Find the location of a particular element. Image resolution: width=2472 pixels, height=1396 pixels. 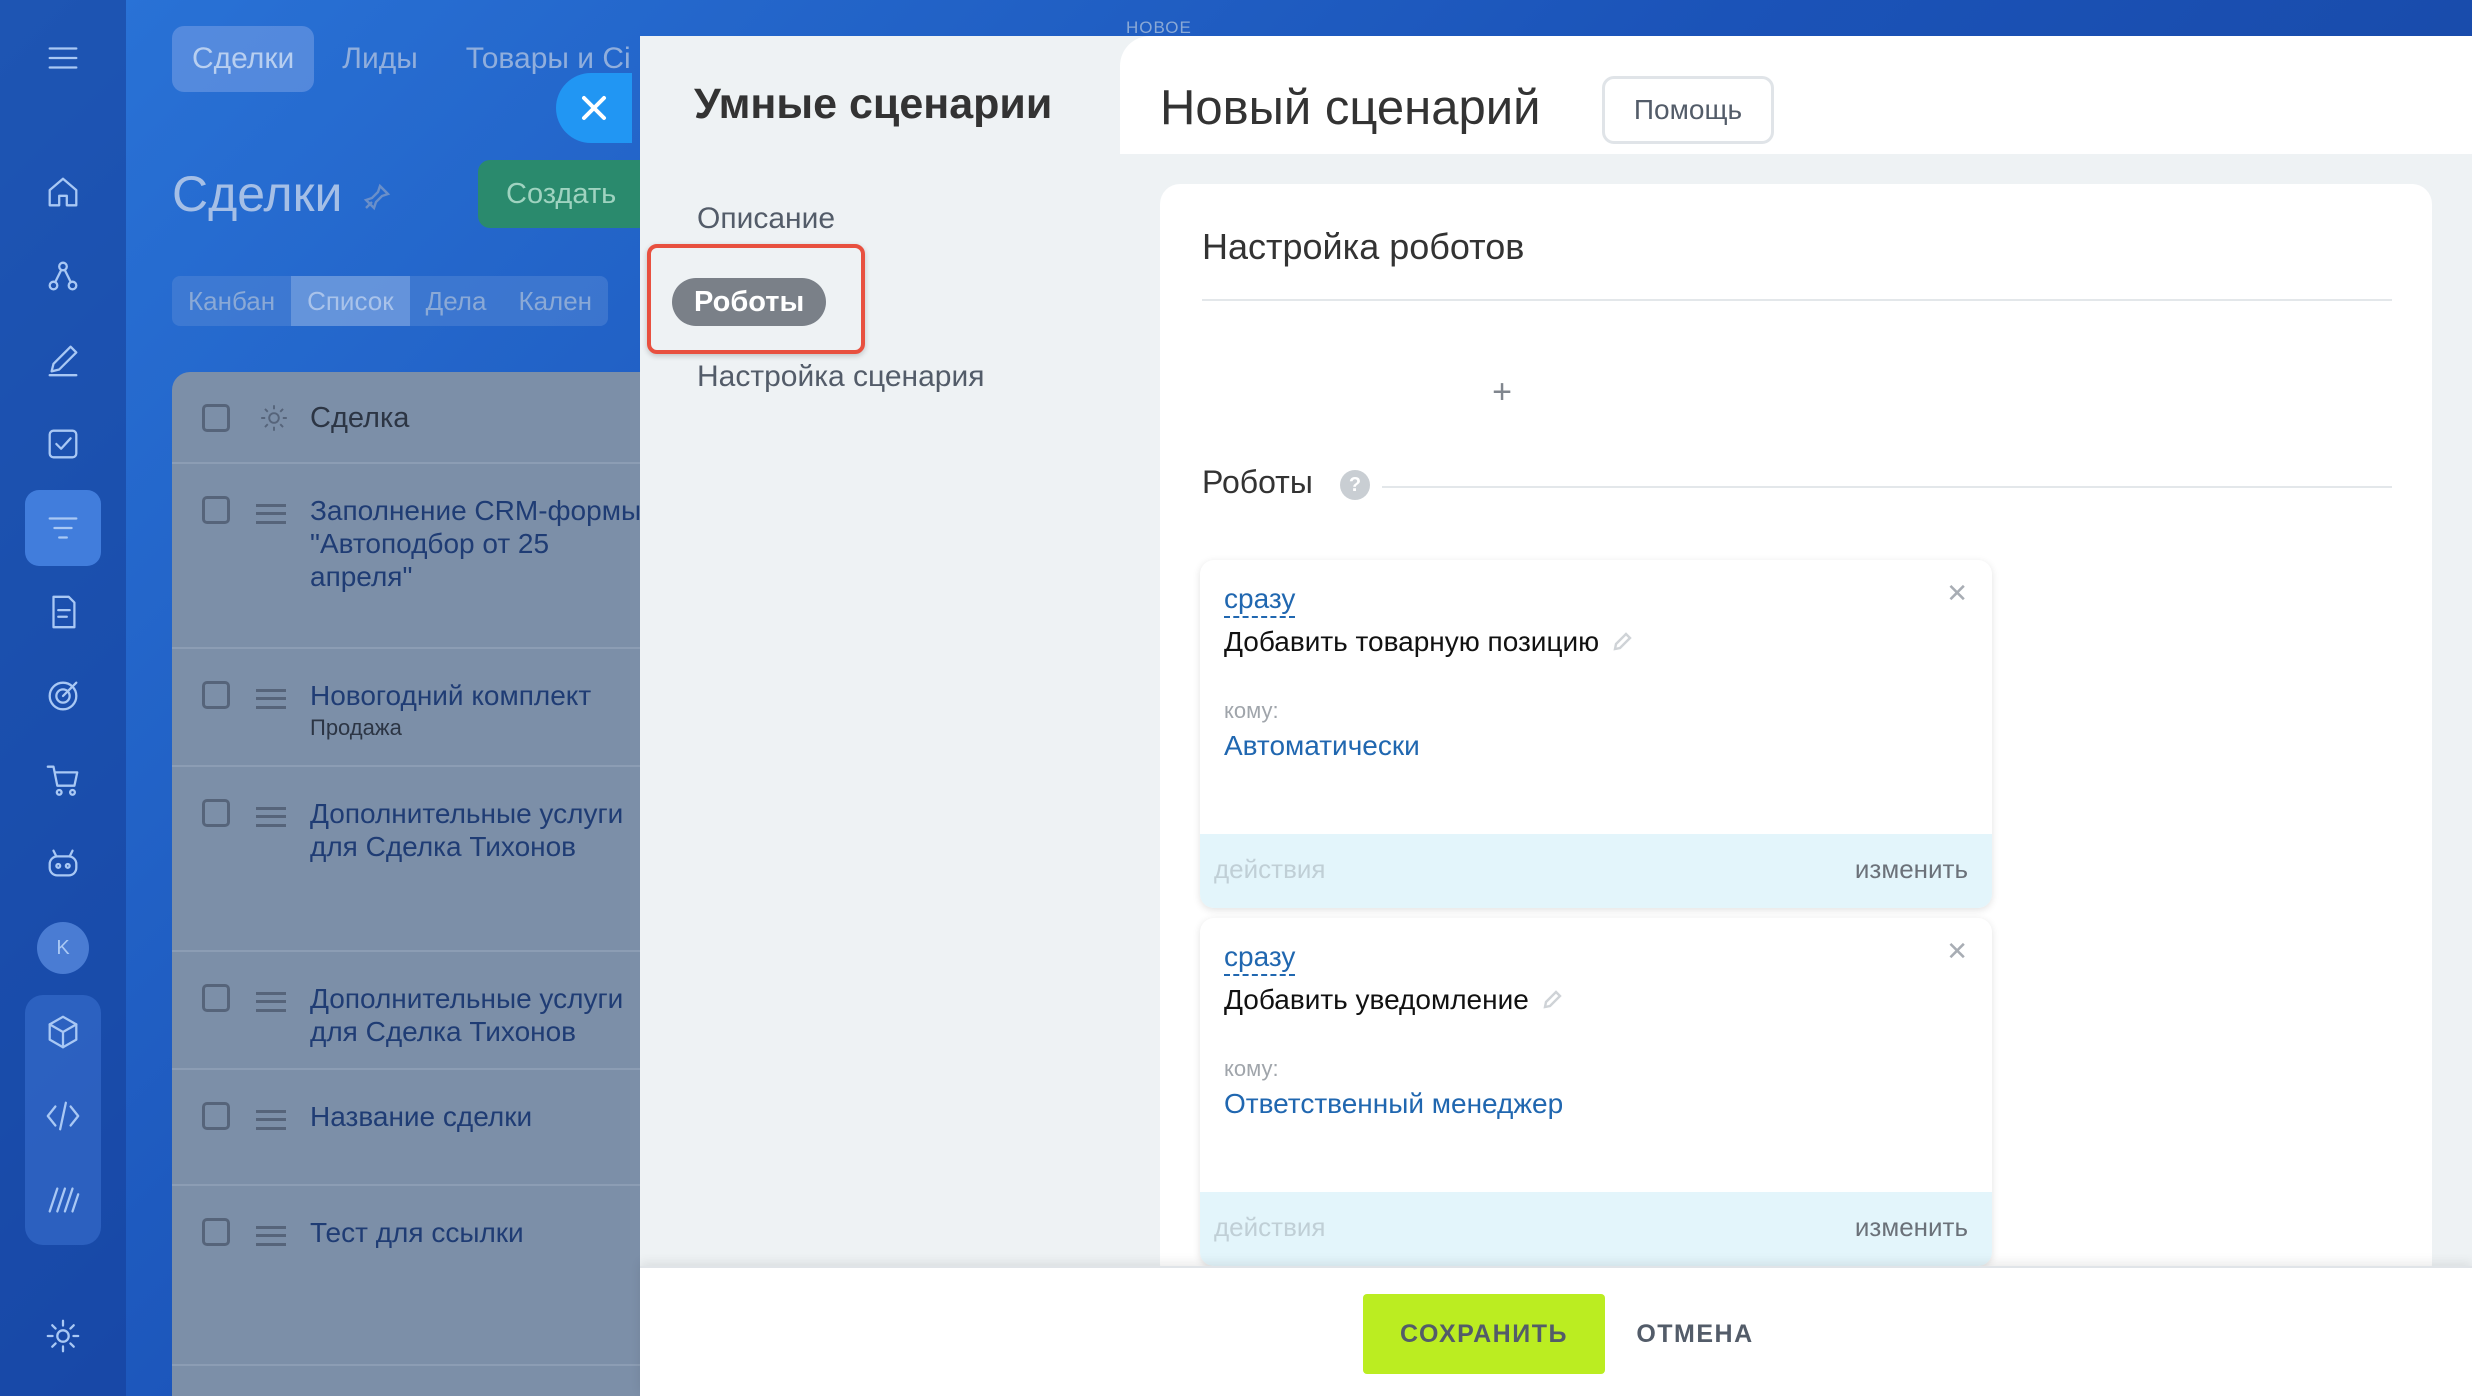

robot-to-value: Ответственный менеджер is located at coordinates (1393, 1104).